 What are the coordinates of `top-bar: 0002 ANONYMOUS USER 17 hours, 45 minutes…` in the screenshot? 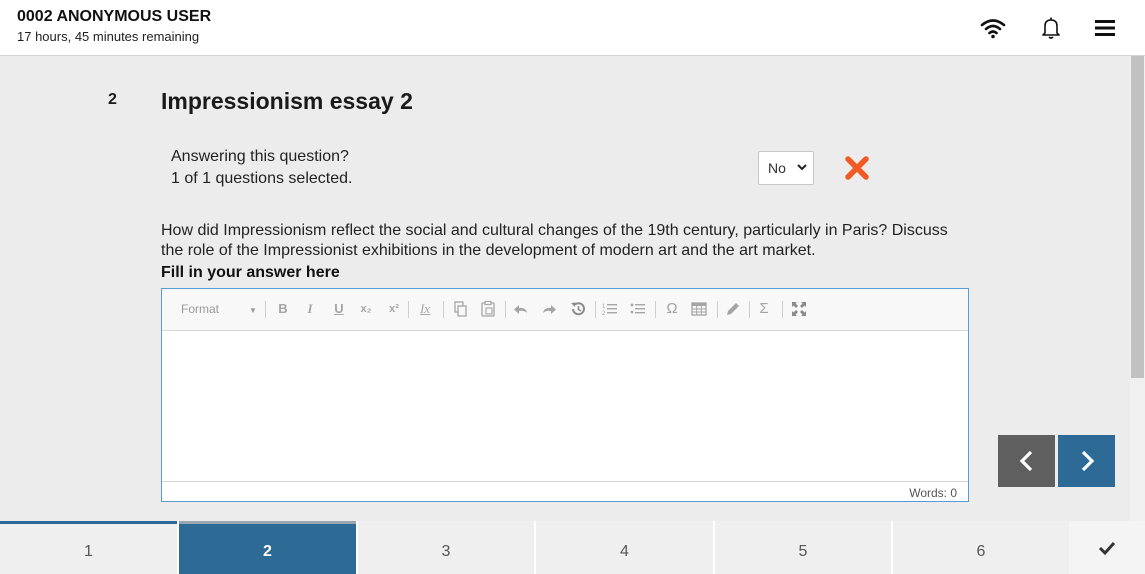 It's located at (572, 28).